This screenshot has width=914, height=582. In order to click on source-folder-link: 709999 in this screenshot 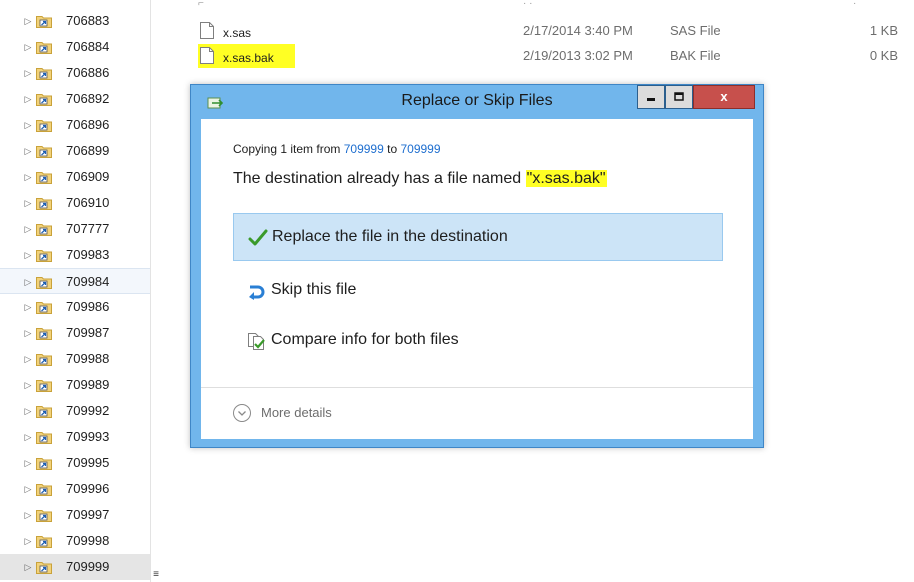, I will do `click(364, 149)`.